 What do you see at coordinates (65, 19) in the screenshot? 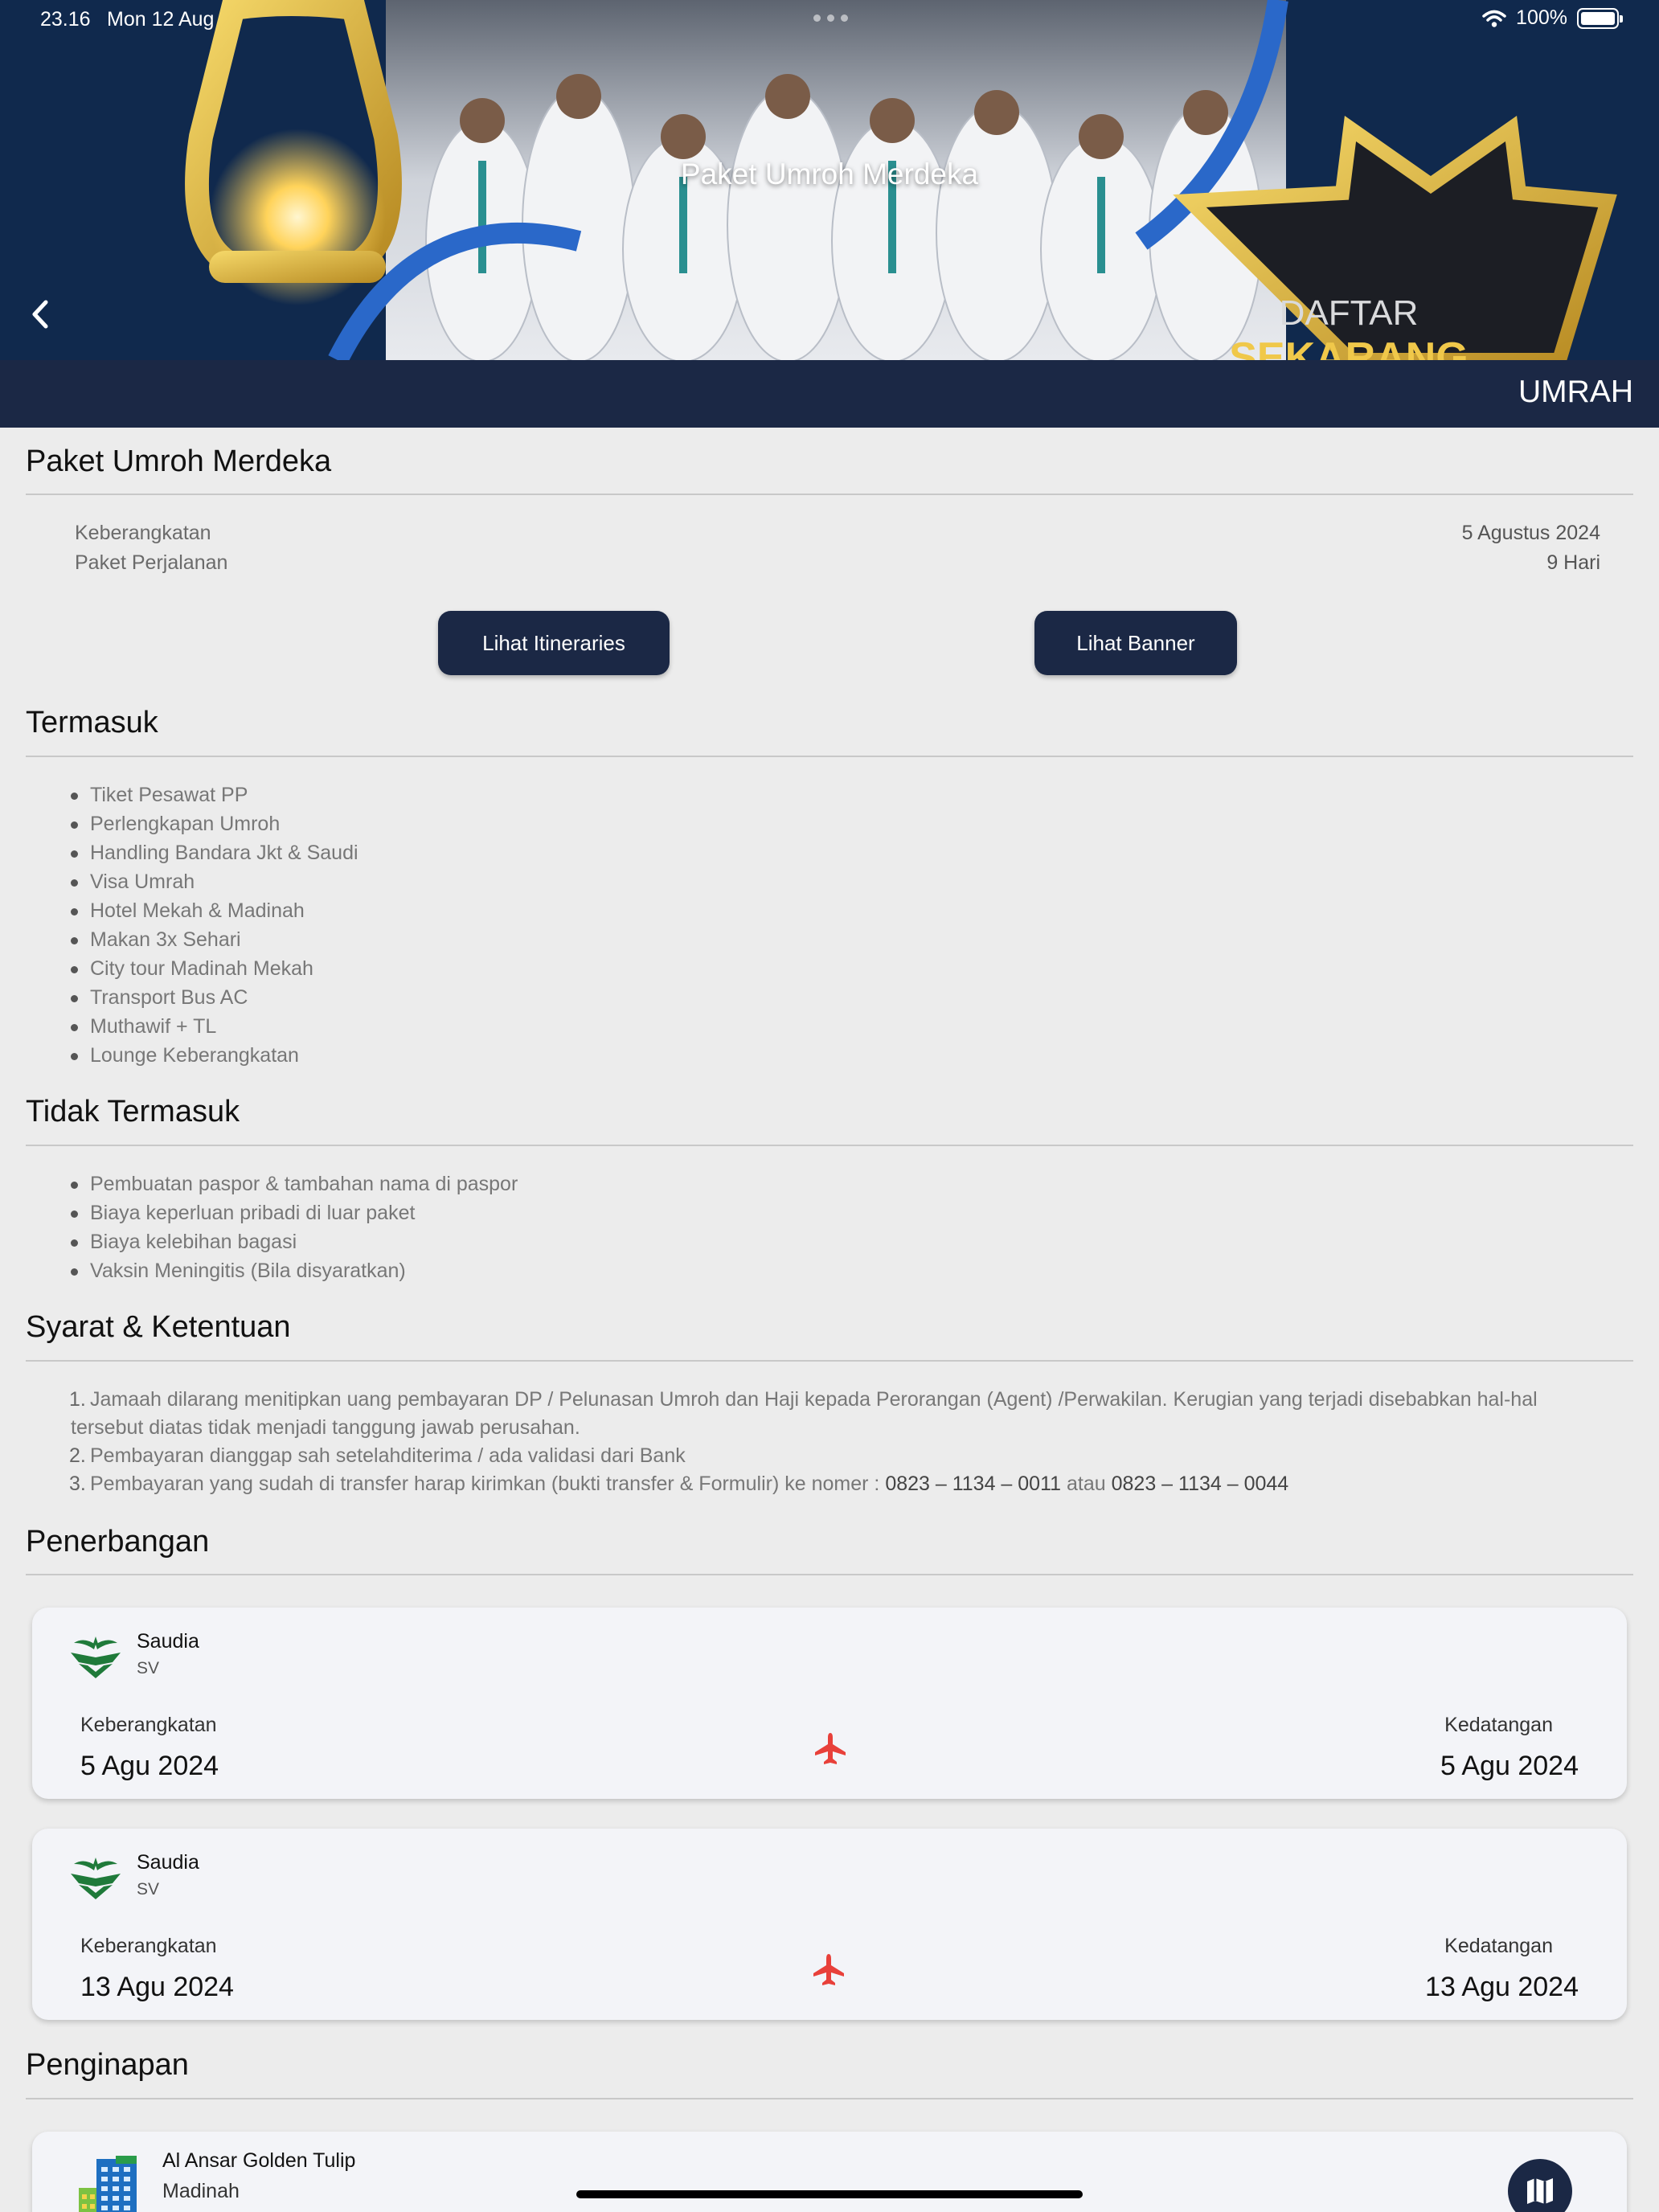
I see `status-time: 23.16` at bounding box center [65, 19].